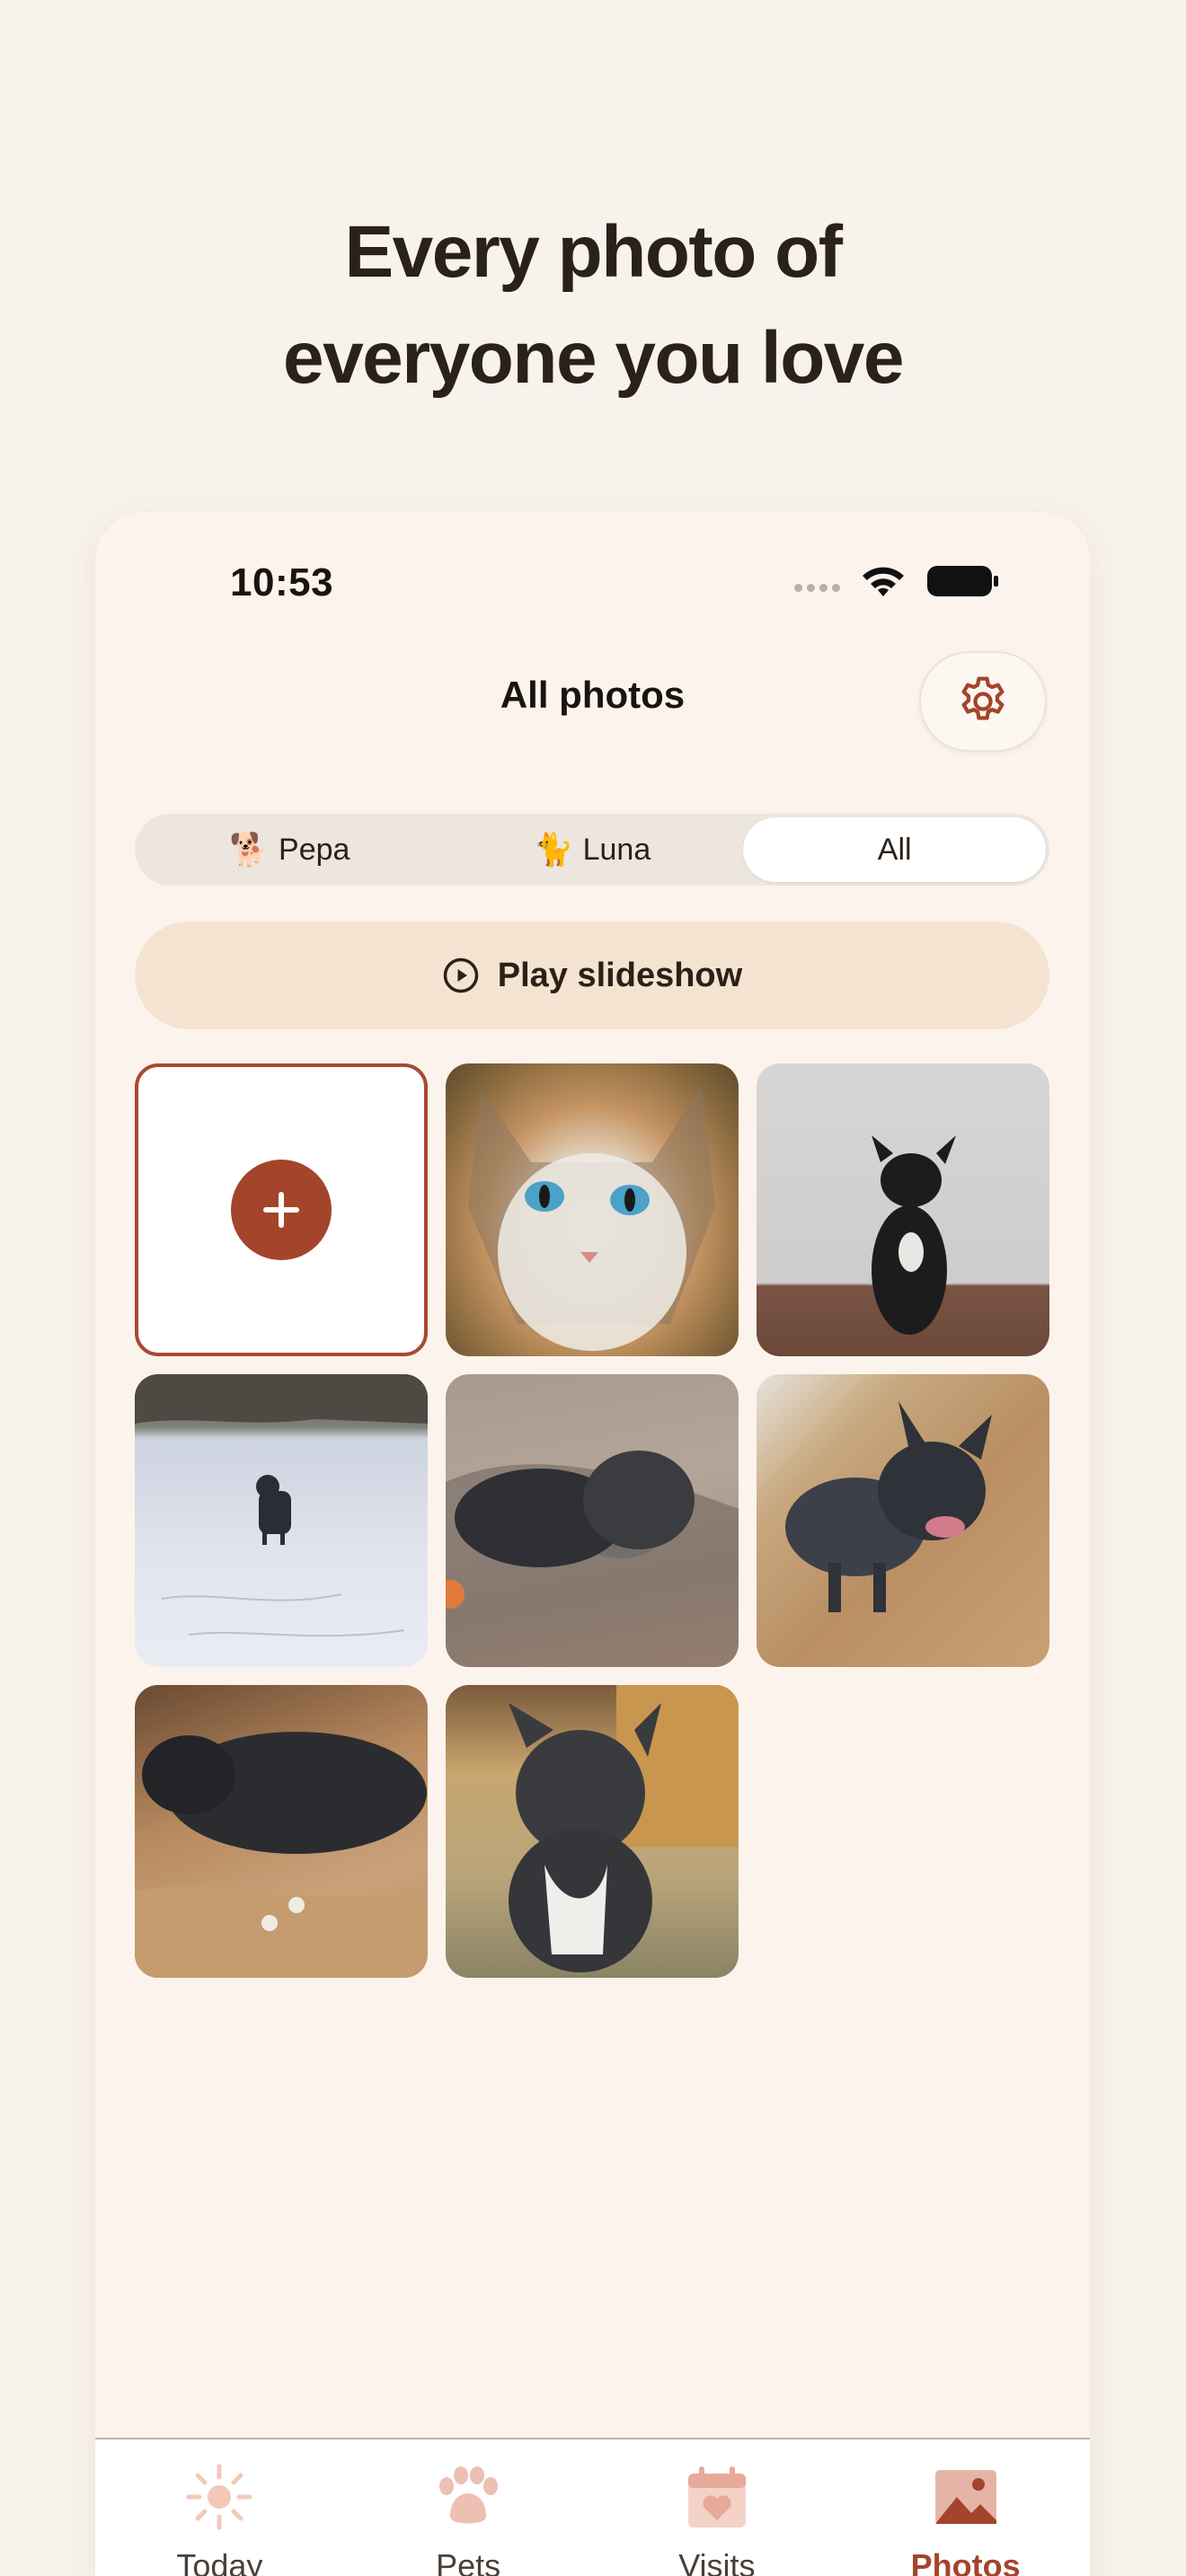 The height and width of the screenshot is (2576, 1186). I want to click on signal-icon, so click(817, 587).